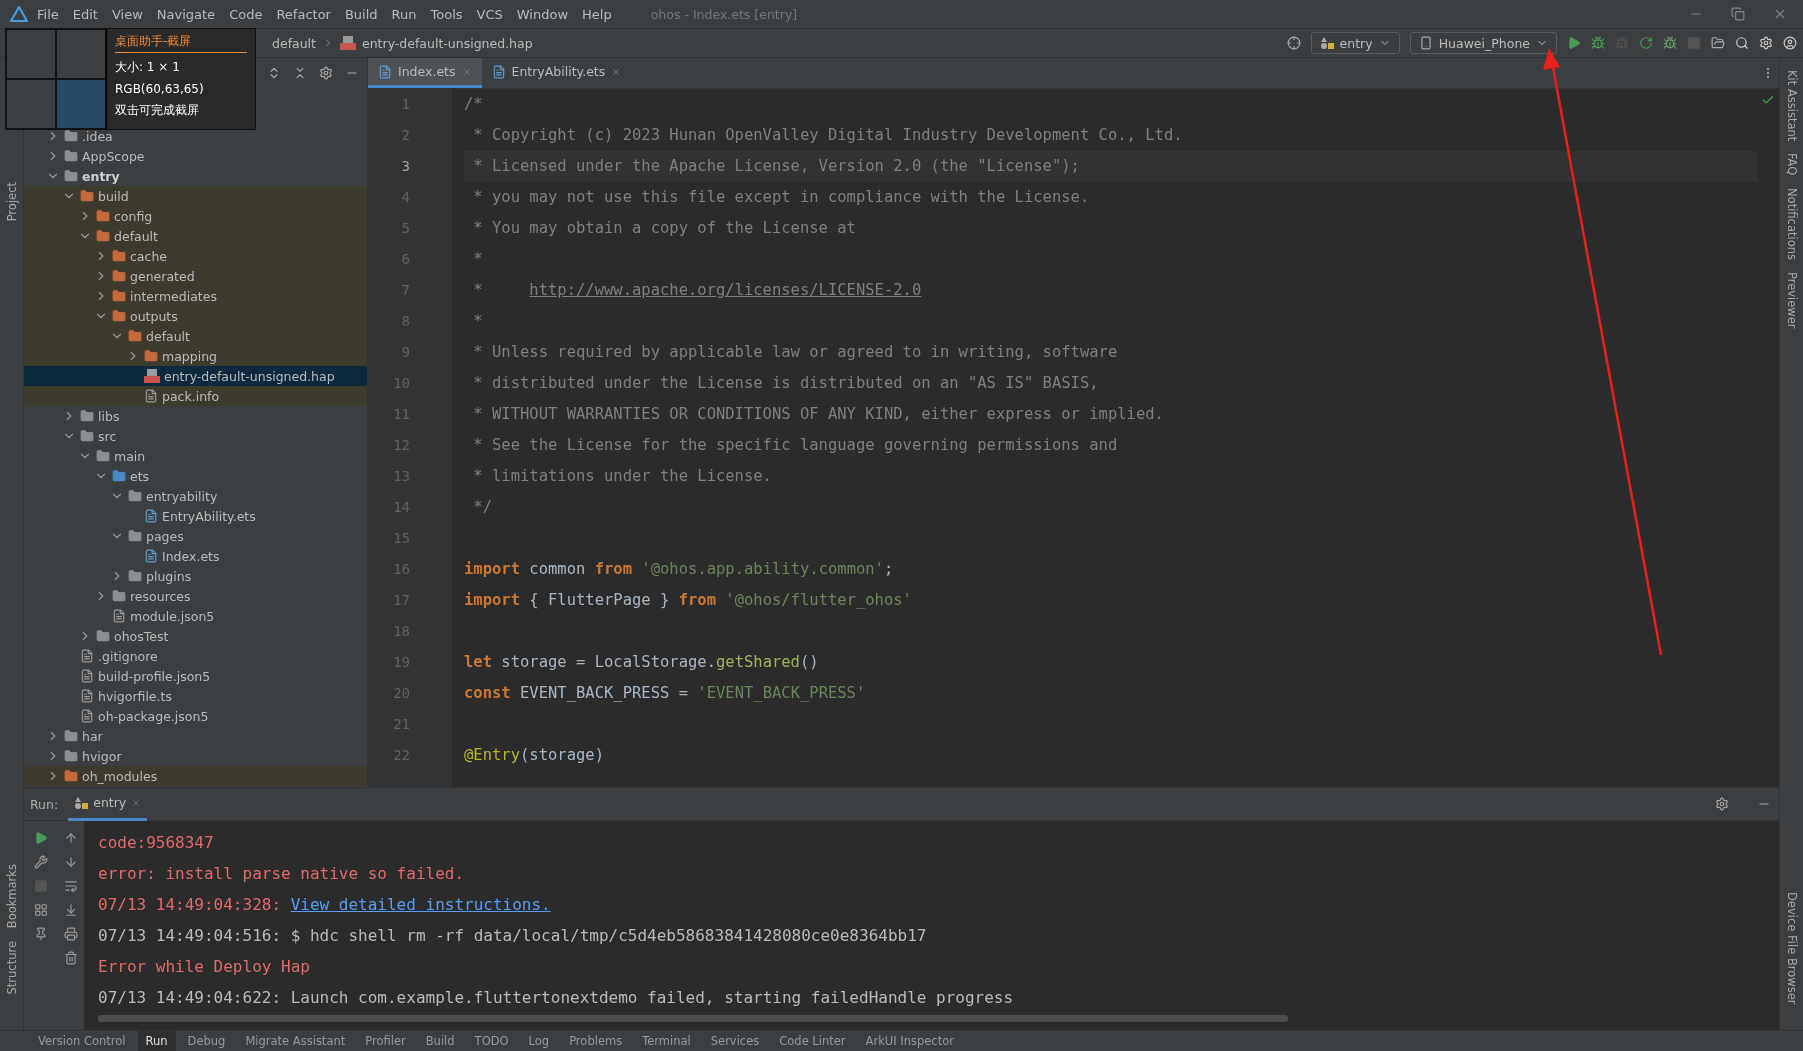  What do you see at coordinates (195, 776) in the screenshot?
I see `tree-item: oh_modules` at bounding box center [195, 776].